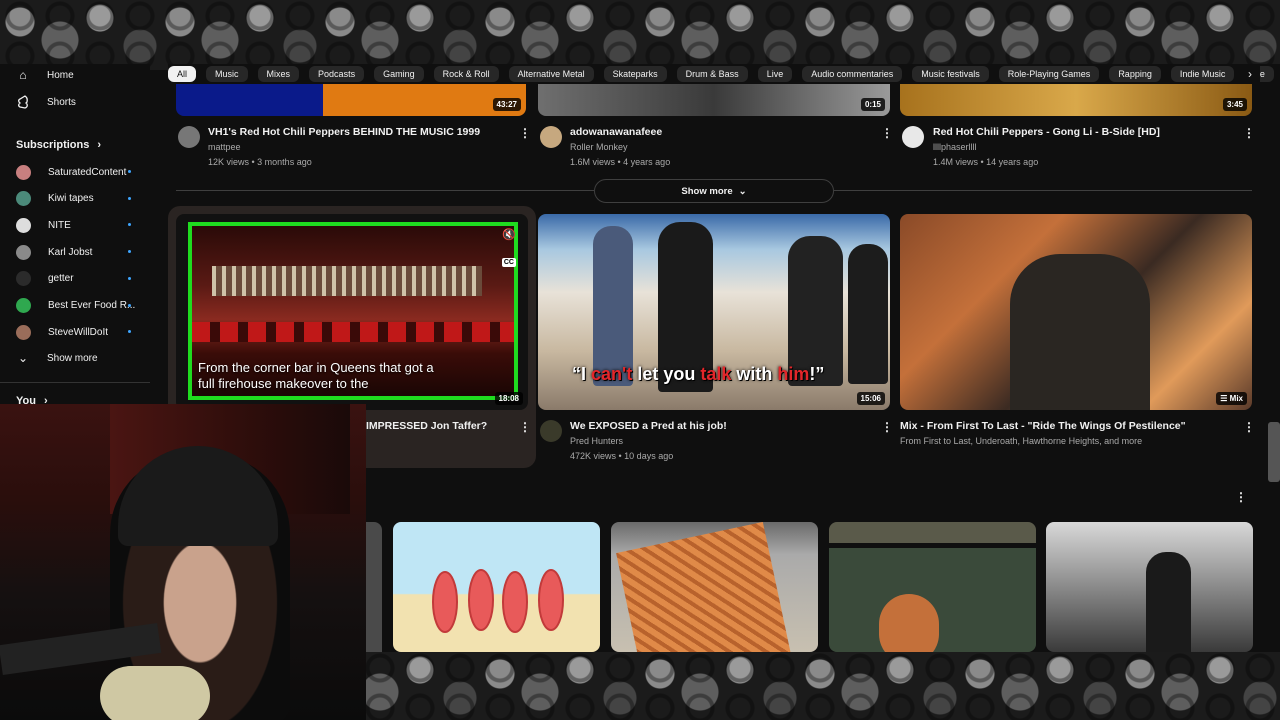 The width and height of the screenshot is (1280, 720). Describe the element at coordinates (551, 74) in the screenshot. I see `chip-alternative-metal: Alternative Metal` at that location.